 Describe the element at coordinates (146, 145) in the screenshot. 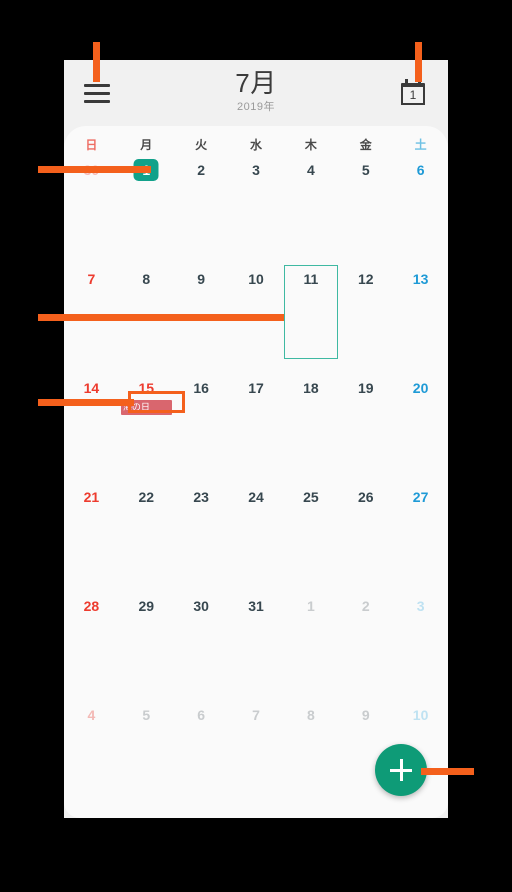

I see `weekday-header-1: 月` at that location.